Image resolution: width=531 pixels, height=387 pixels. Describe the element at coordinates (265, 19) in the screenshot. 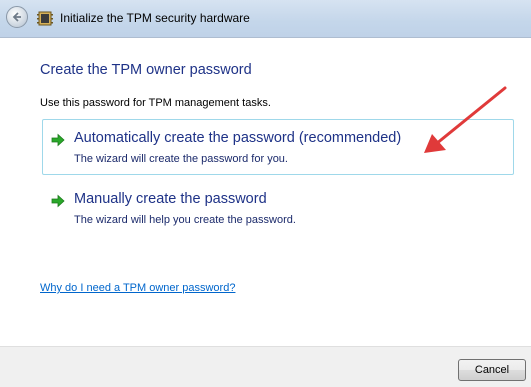

I see `title-bar: Initialize the TPM security hardware` at that location.